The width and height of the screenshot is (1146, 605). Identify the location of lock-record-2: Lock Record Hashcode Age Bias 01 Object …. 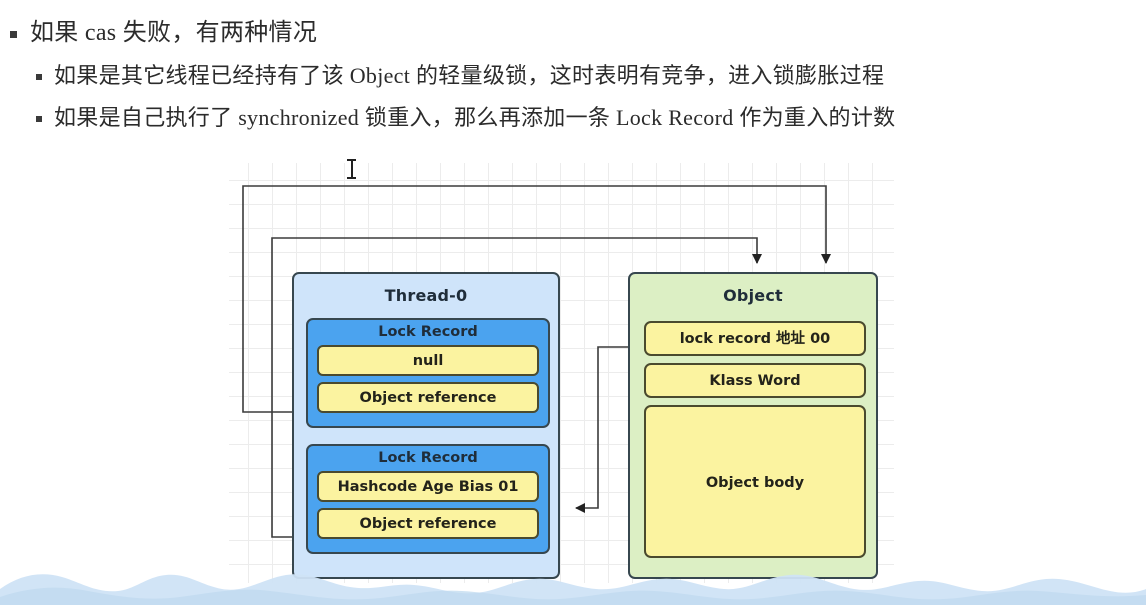
(428, 499).